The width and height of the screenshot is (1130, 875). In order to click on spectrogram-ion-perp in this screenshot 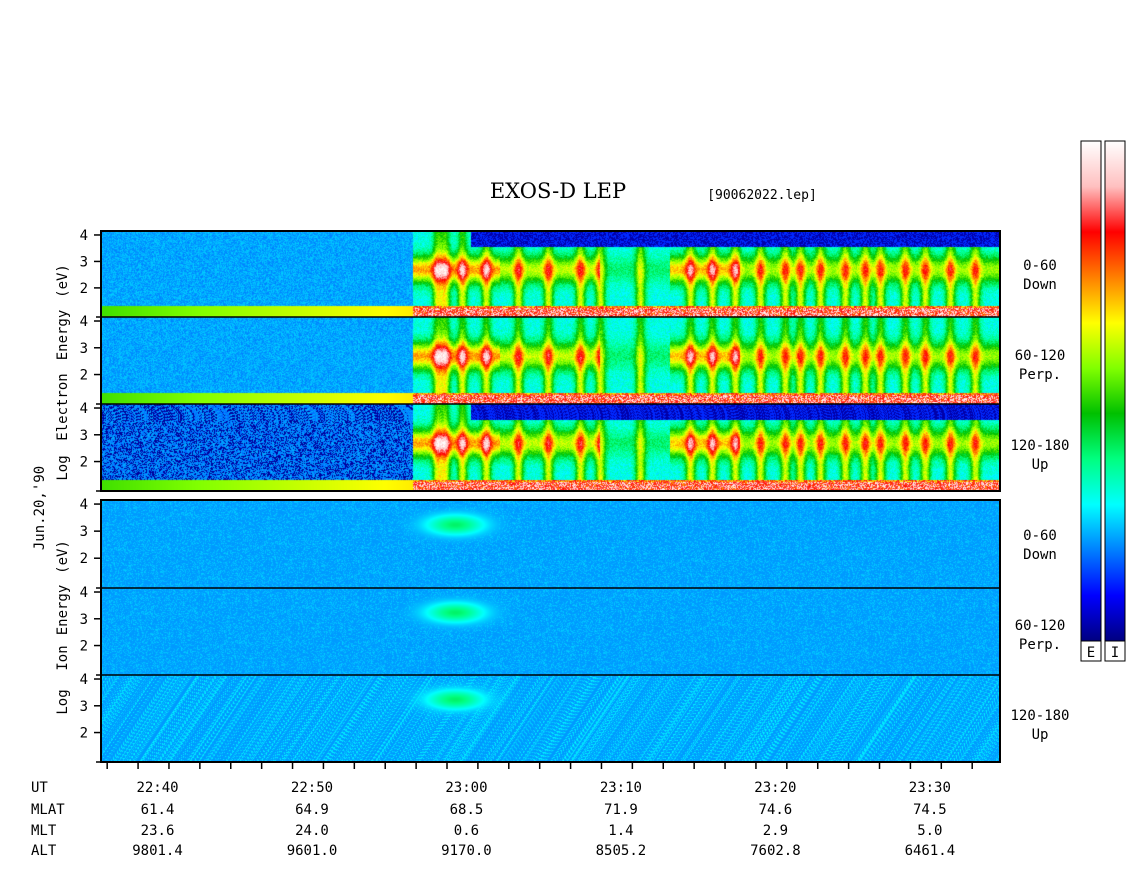, I will do `click(550, 631)`.